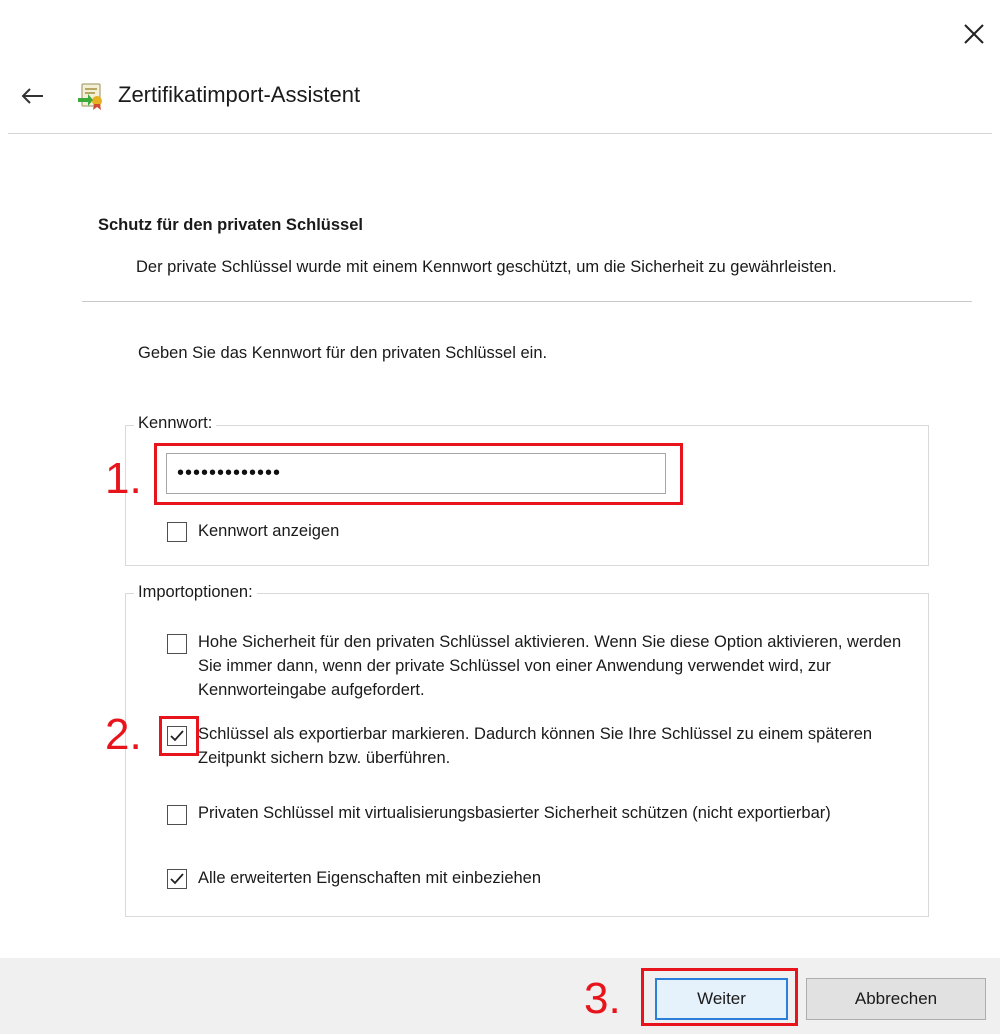 The image size is (1000, 1034). I want to click on extended-properties-checkbox, so click(177, 879).